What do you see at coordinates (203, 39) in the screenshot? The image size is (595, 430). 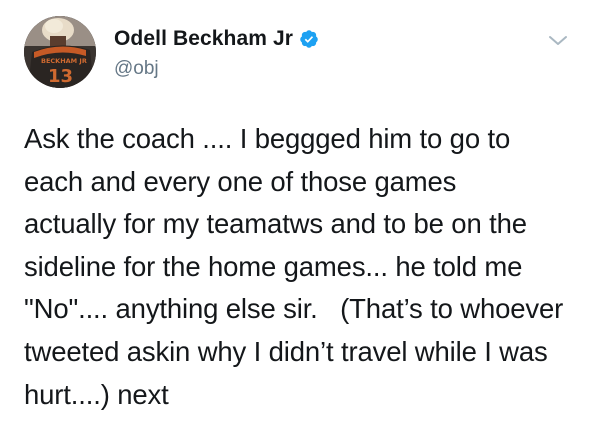 I see `display-name: Odell Beckham Jr` at bounding box center [203, 39].